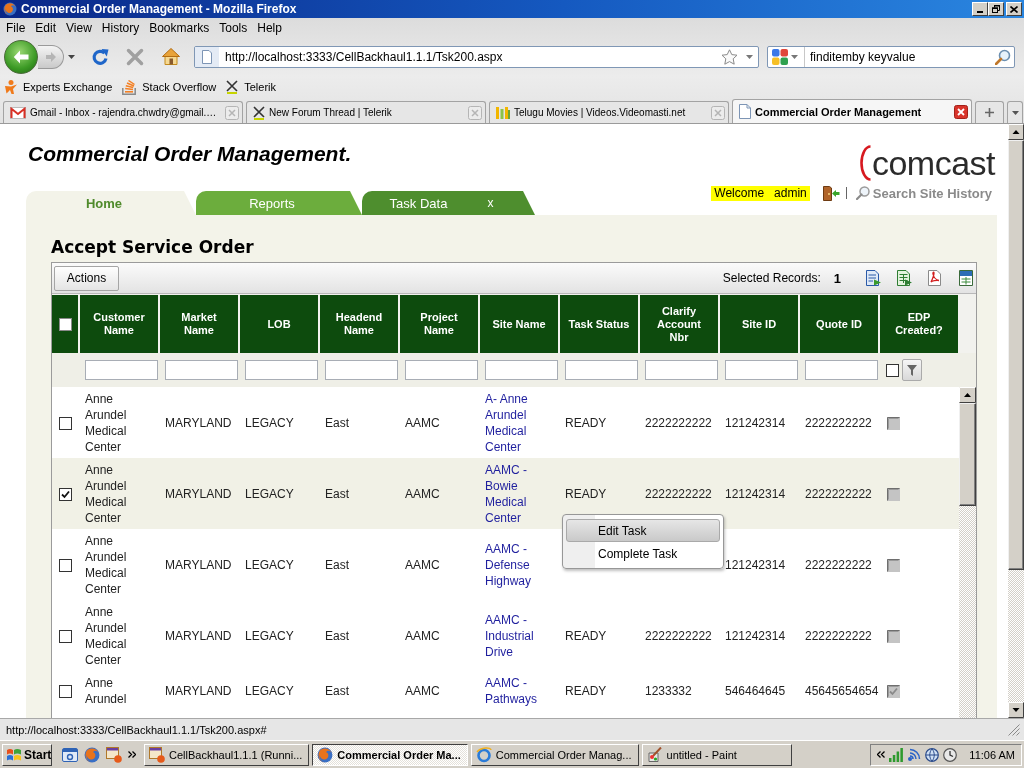  What do you see at coordinates (490, 203) in the screenshot?
I see `tab-close: x` at bounding box center [490, 203].